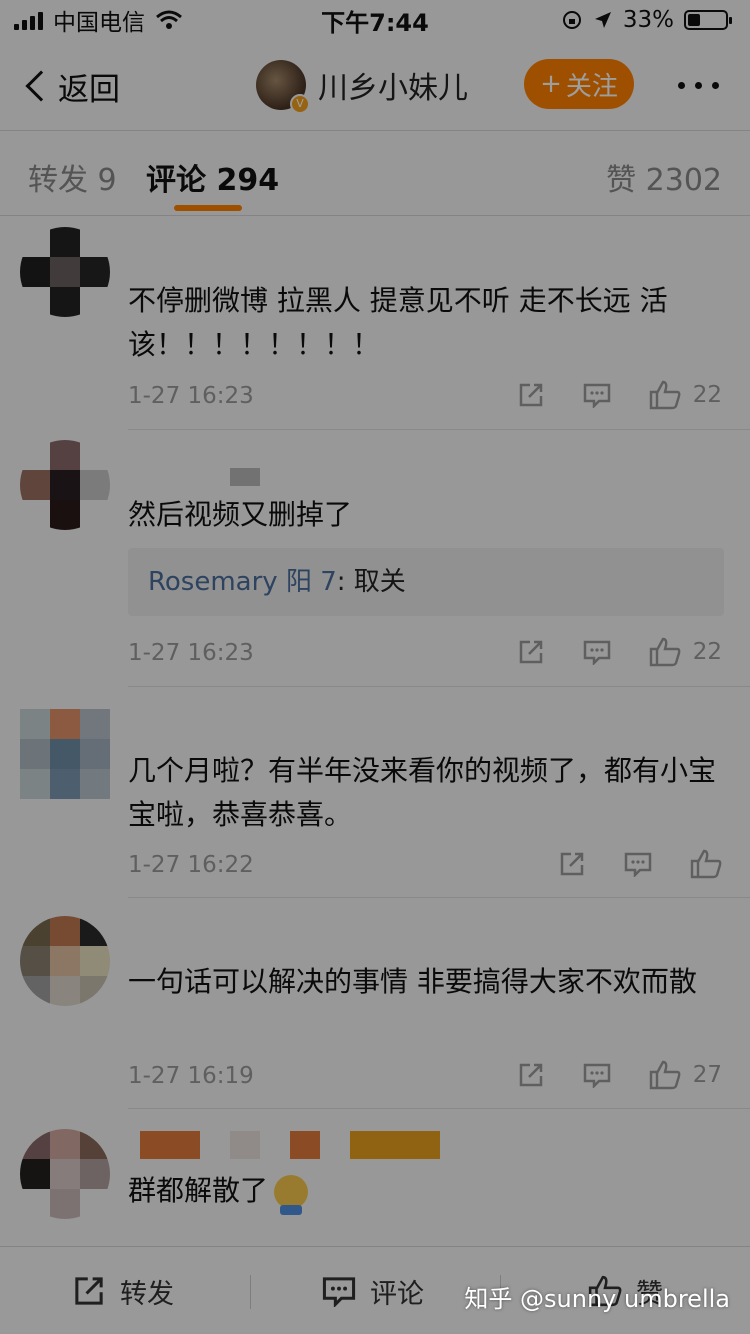  What do you see at coordinates (28, 20) in the screenshot?
I see `signal-icon` at bounding box center [28, 20].